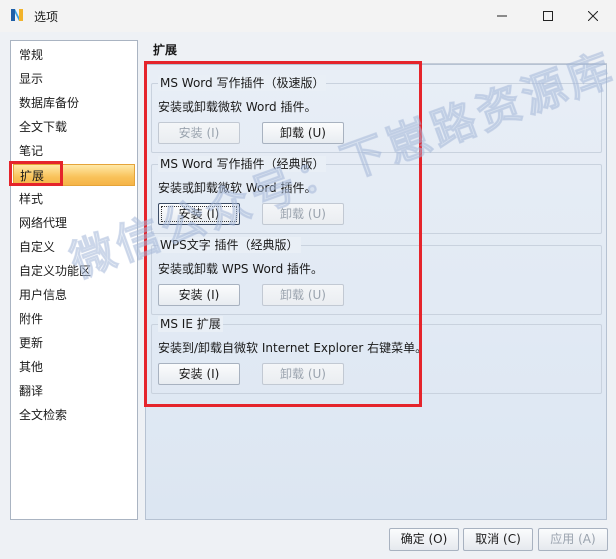 Image resolution: width=616 pixels, height=559 pixels. Describe the element at coordinates (74, 343) in the screenshot. I see `sidebar-item-updates: 更新` at that location.